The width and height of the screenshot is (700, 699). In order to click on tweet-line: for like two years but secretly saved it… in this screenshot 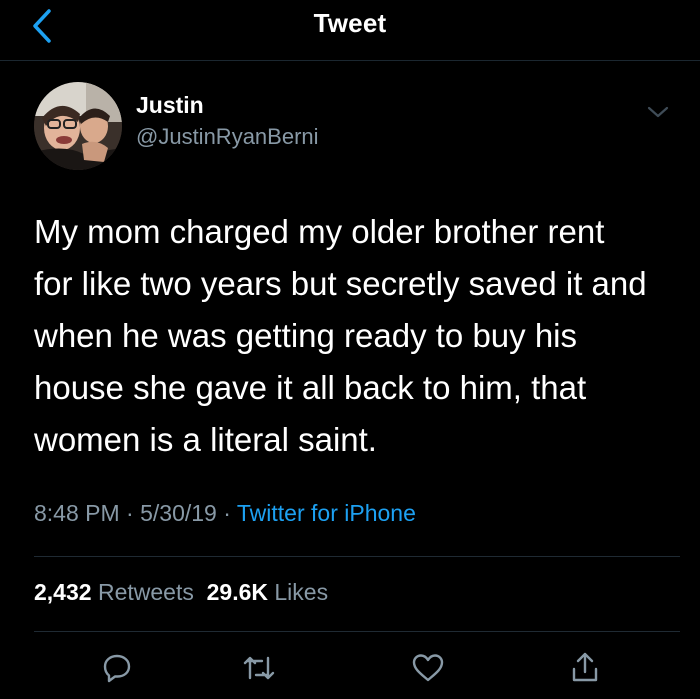, I will do `click(340, 283)`.